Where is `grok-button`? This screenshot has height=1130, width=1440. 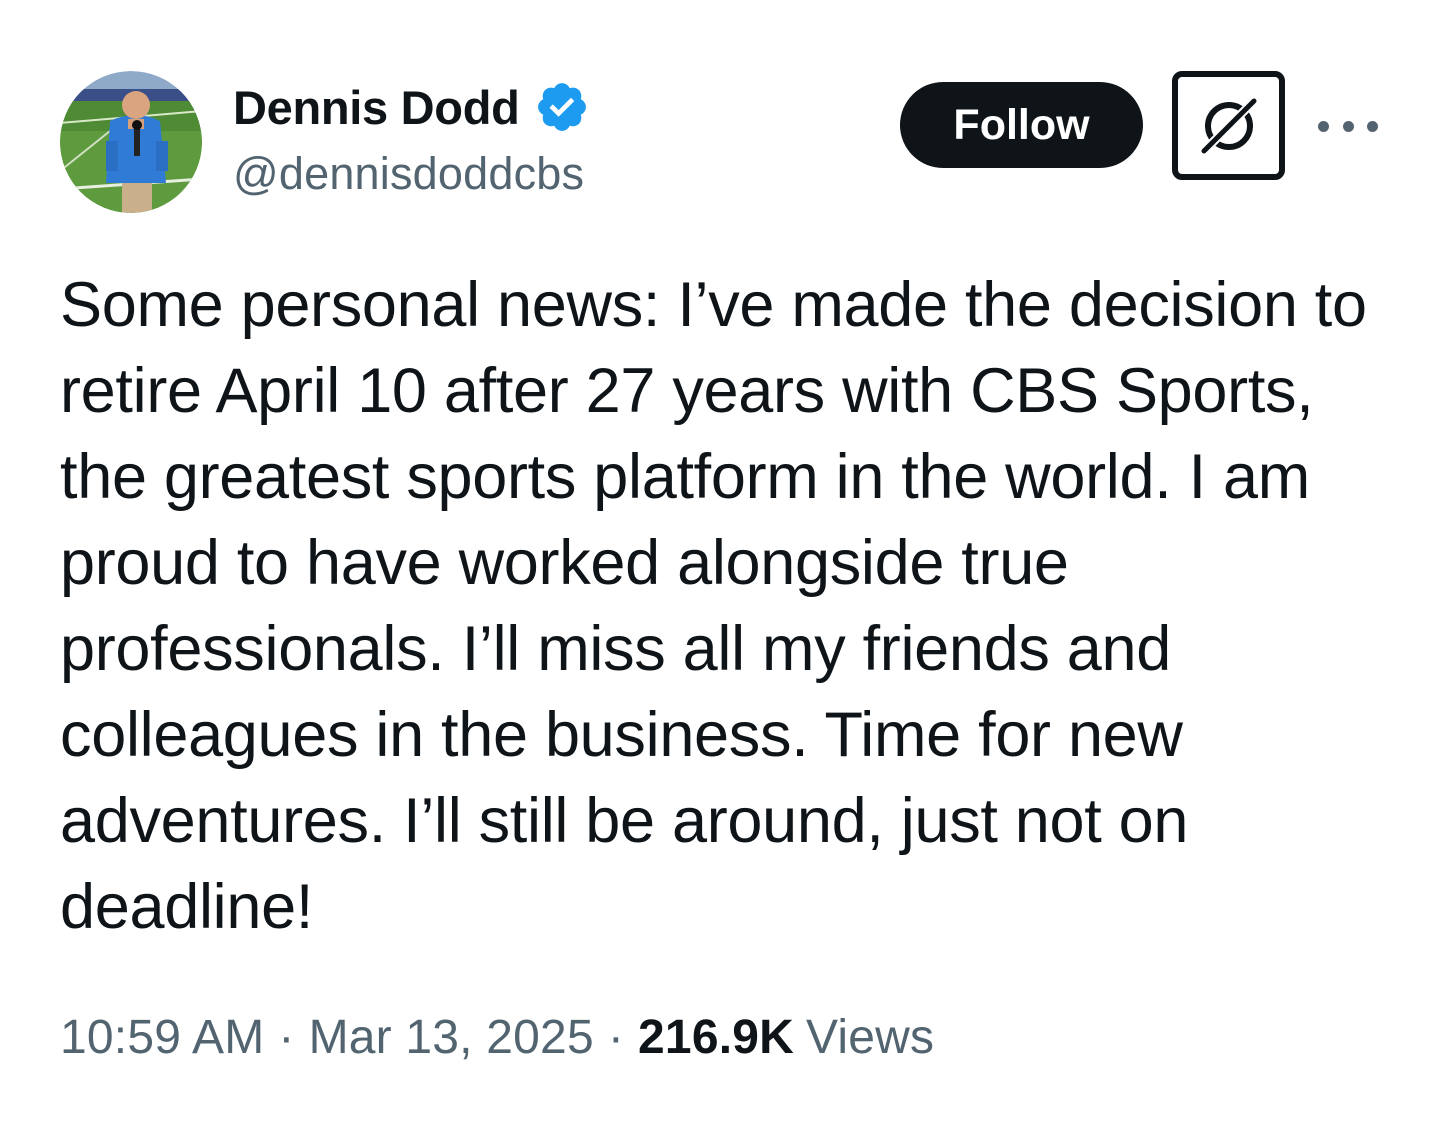 grok-button is located at coordinates (1228, 125).